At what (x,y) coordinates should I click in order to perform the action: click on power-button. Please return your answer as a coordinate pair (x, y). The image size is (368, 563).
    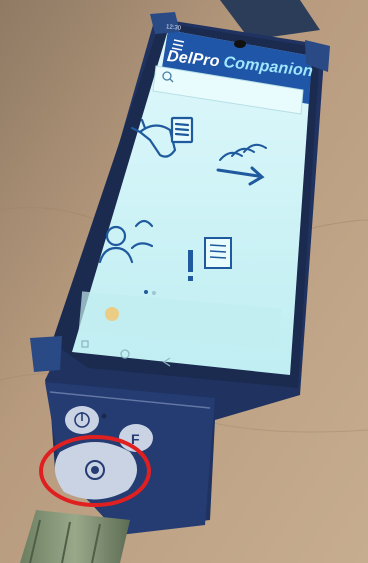
    Looking at the image, I should click on (82, 420).